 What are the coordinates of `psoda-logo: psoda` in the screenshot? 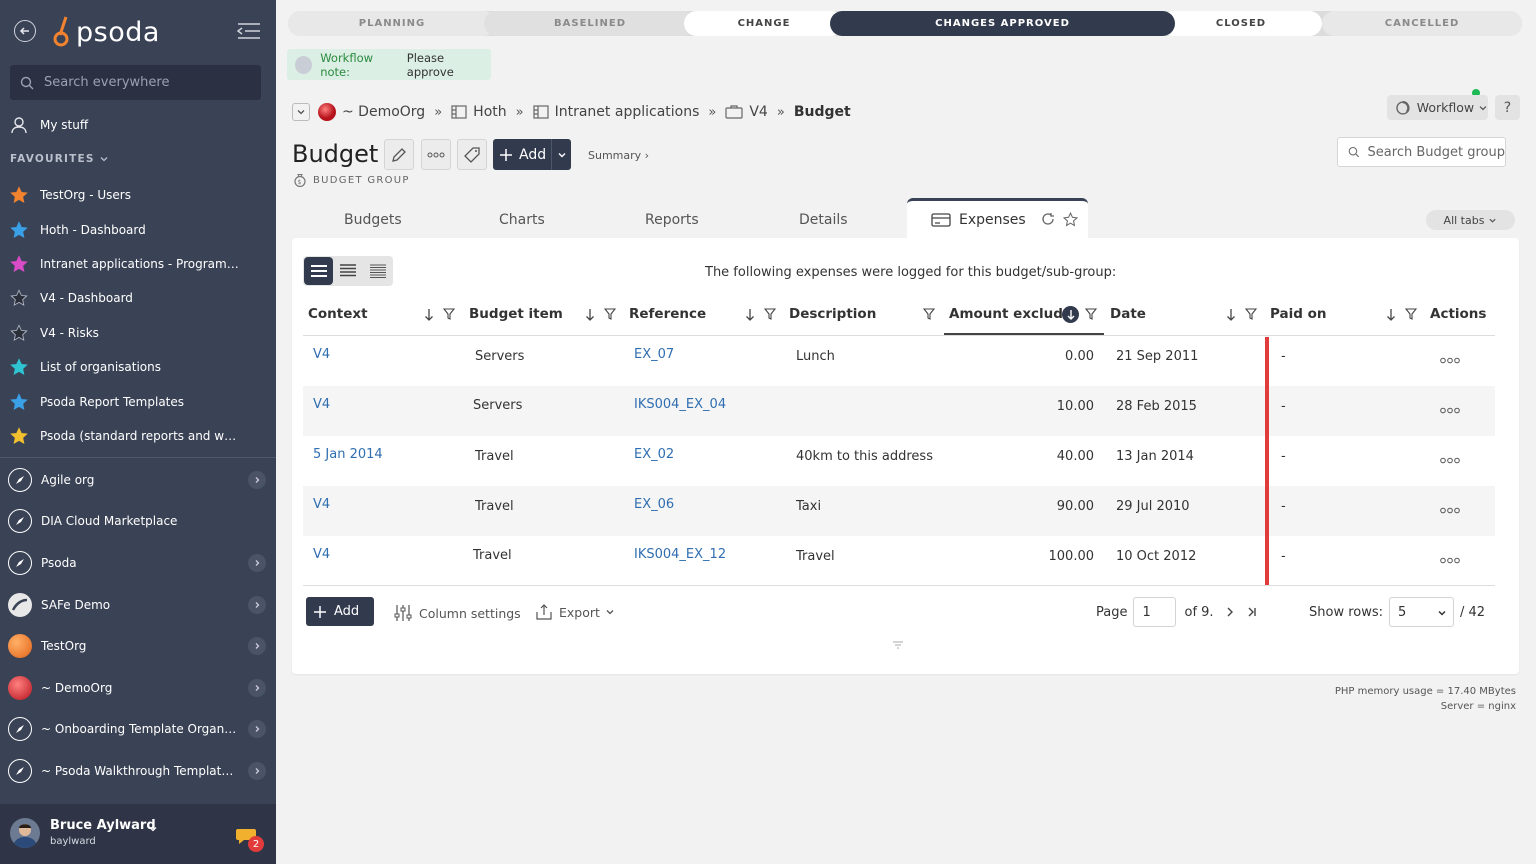 It's located at (106, 32).